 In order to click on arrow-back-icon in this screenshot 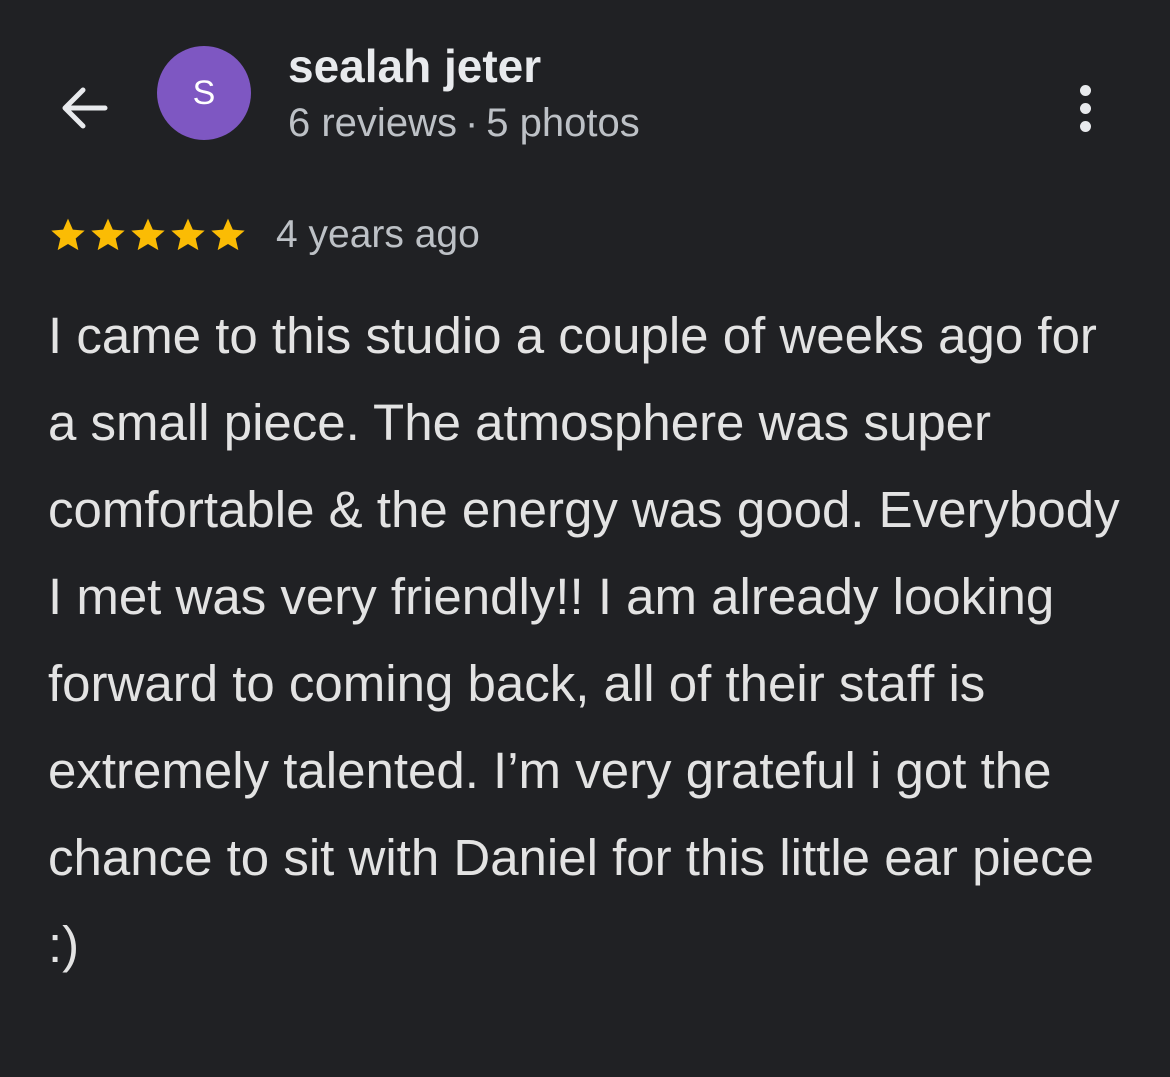, I will do `click(85, 108)`.